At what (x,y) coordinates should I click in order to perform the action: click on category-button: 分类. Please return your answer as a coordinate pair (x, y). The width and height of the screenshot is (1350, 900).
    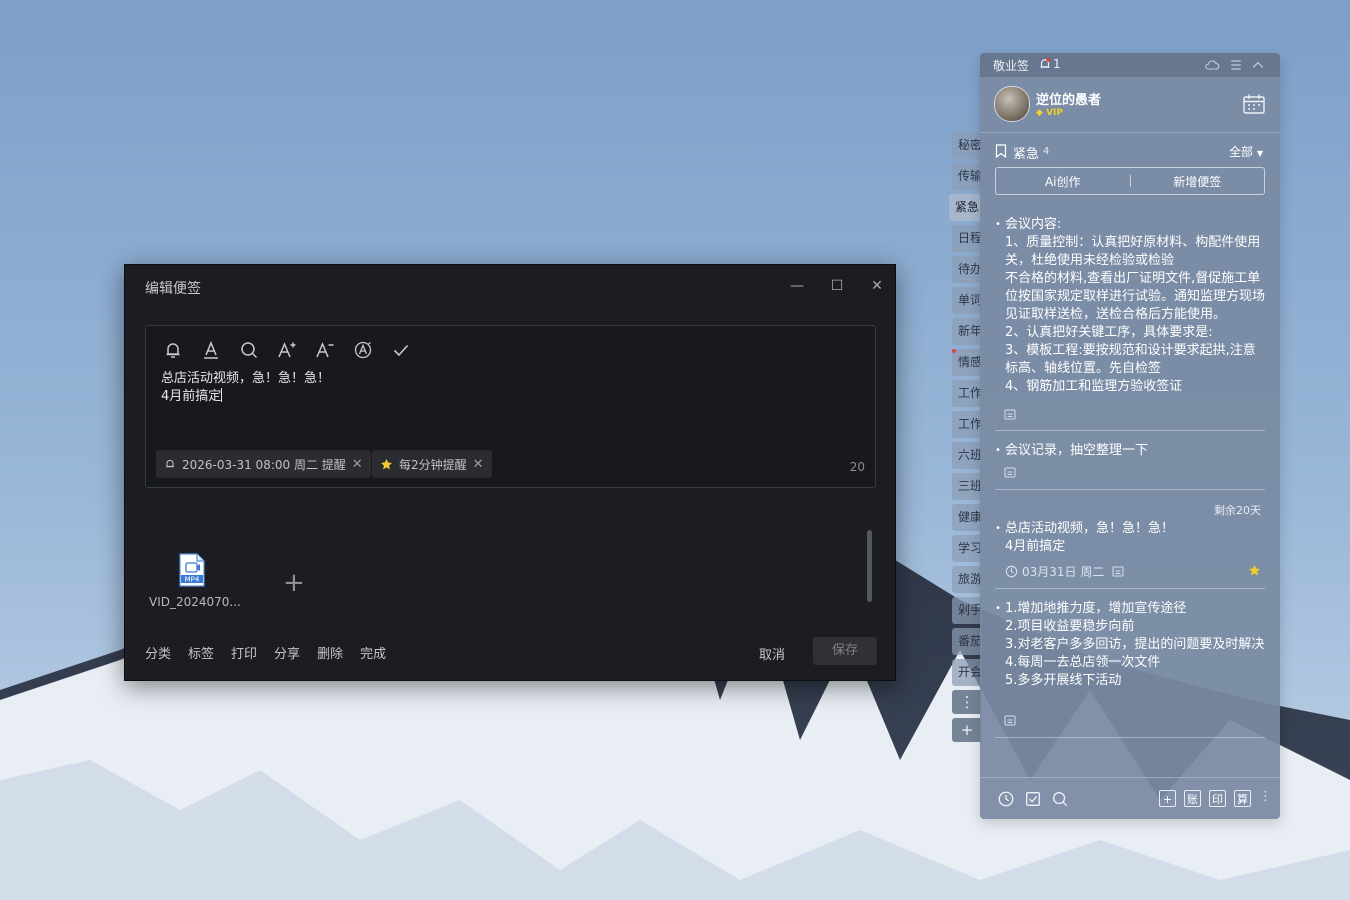
    Looking at the image, I should click on (158, 652).